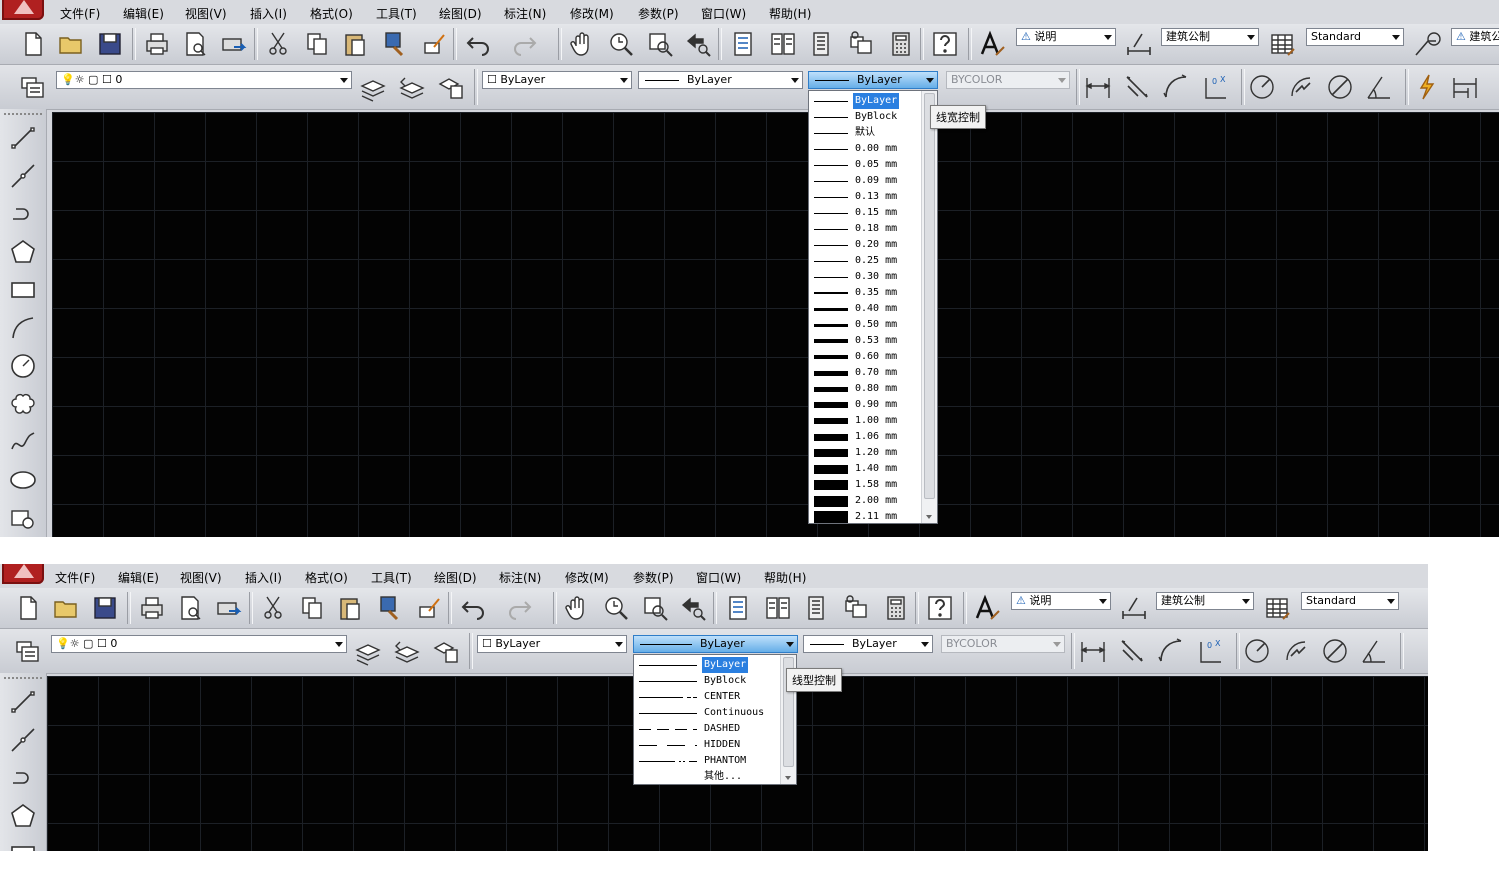 The width and height of the screenshot is (1499, 892). Describe the element at coordinates (582, 44) in the screenshot. I see `pan-icon` at that location.